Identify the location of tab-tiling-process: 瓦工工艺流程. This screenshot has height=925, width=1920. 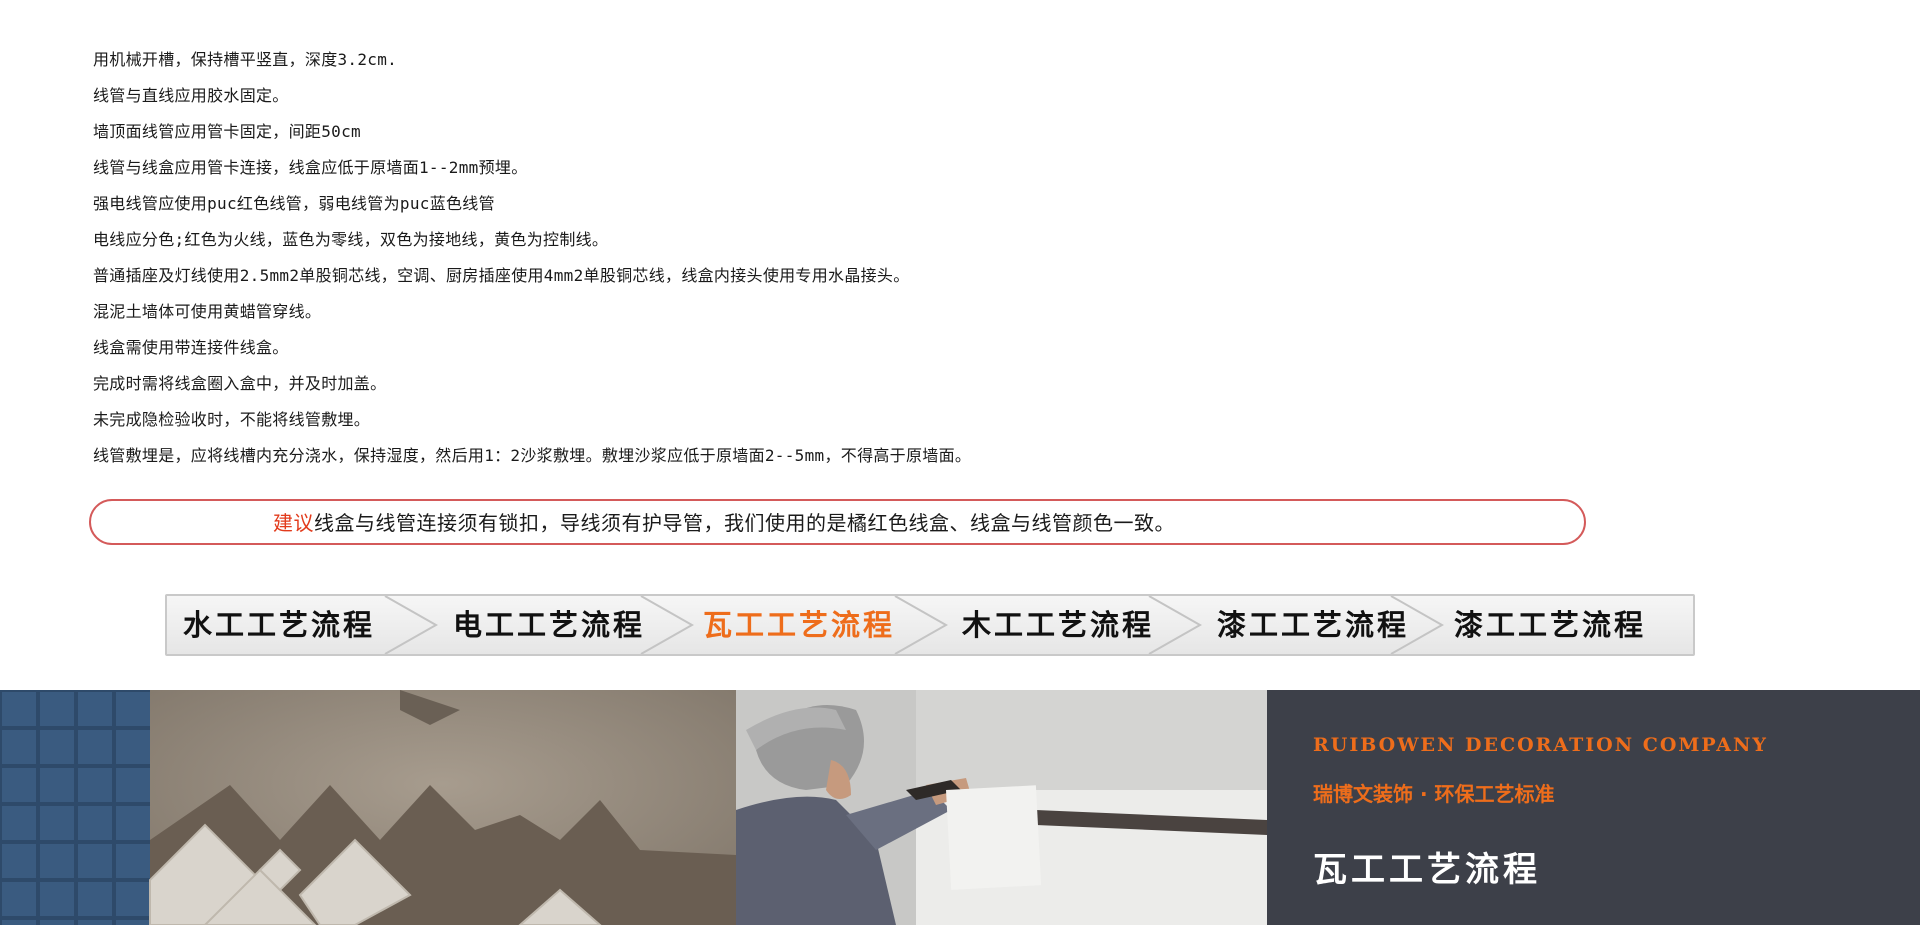
(799, 625).